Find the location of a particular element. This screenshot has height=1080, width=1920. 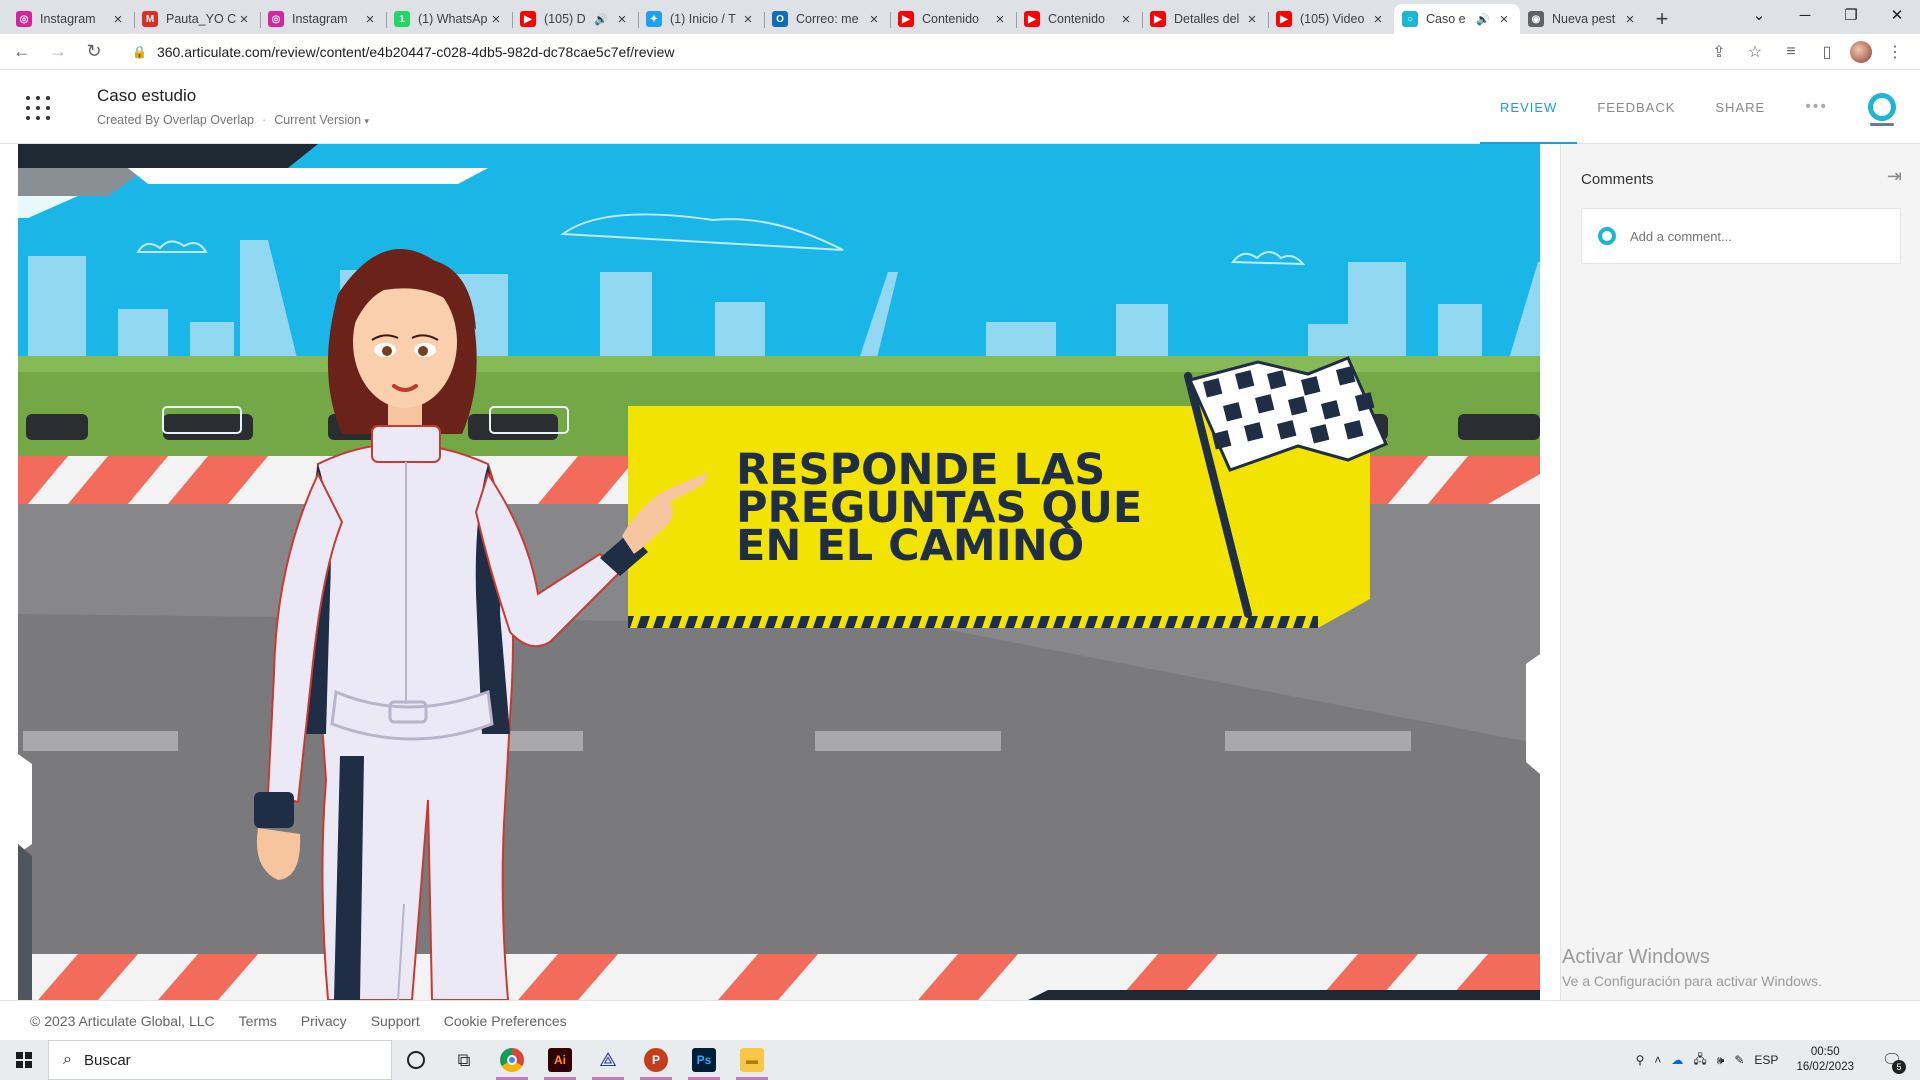

minimize-button: ─ is located at coordinates (1805, 15).